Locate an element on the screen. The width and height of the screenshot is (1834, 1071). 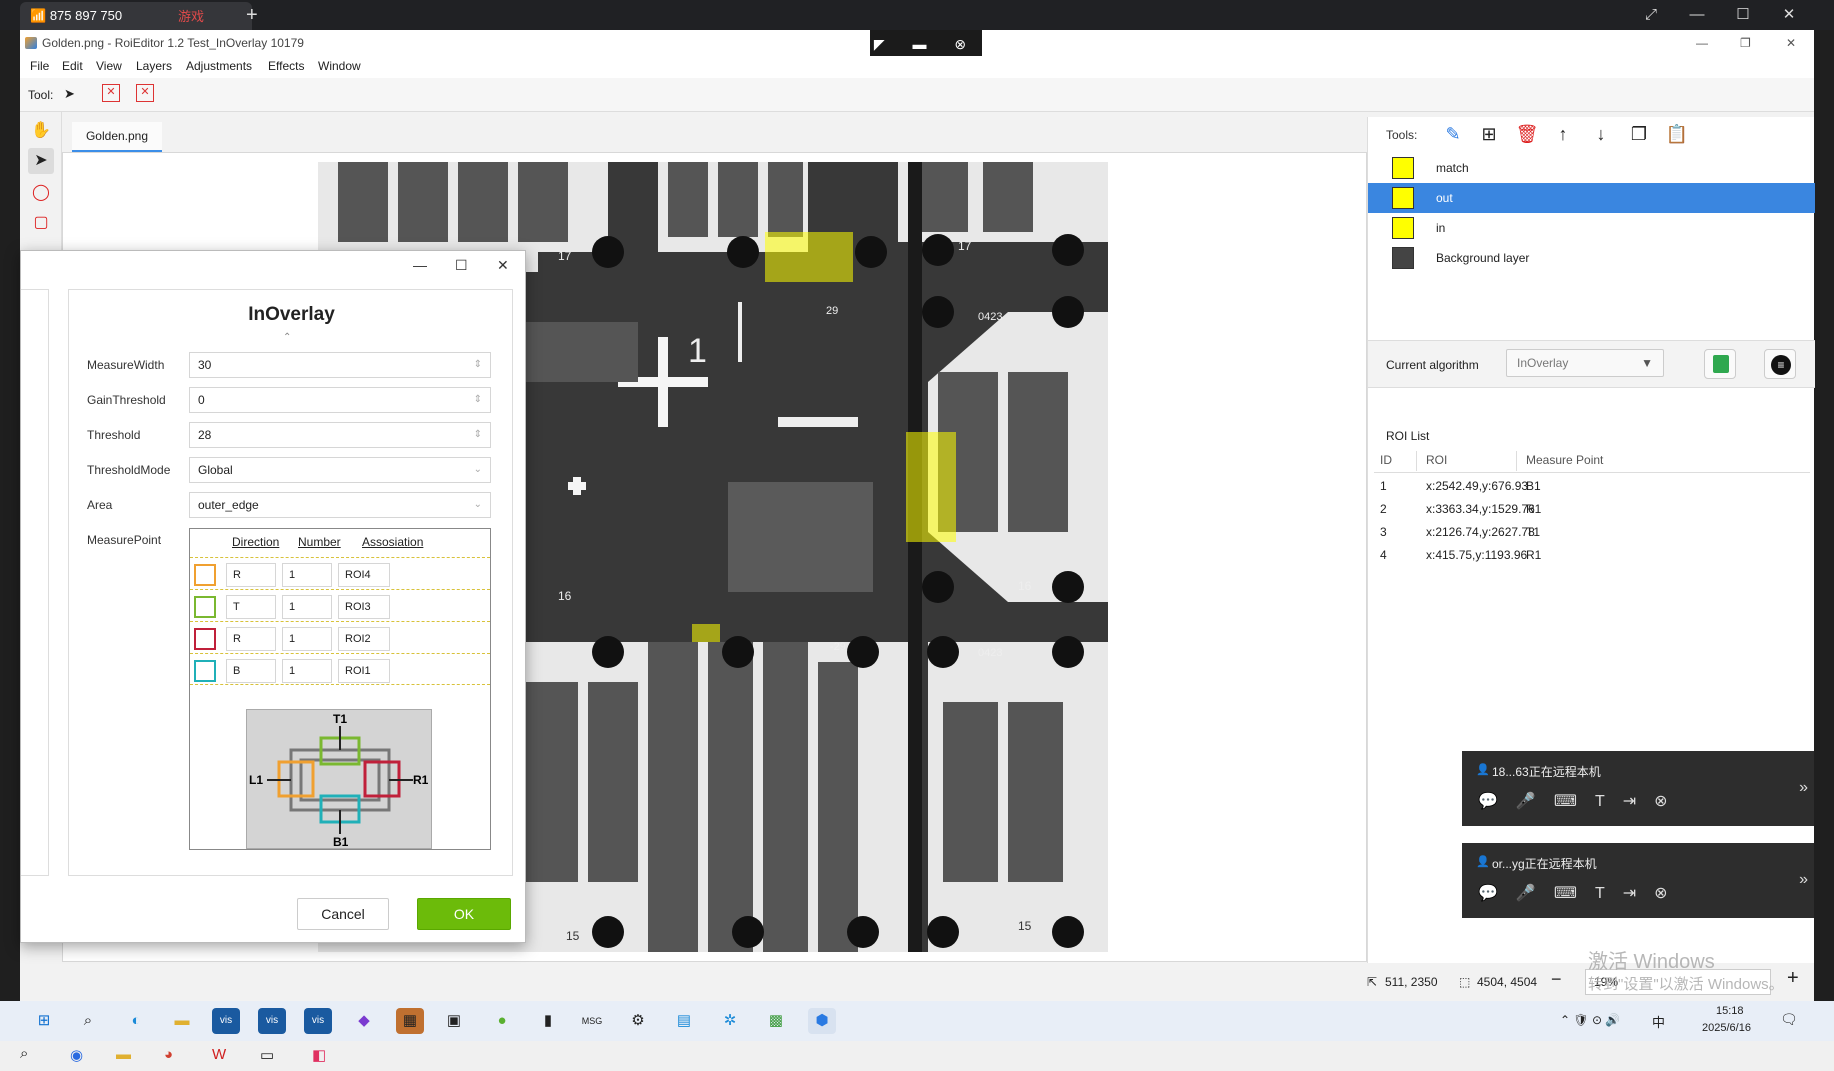
table-row: 4 x:415.75,y:1193.96 R1 is located at coordinates (1592, 558).